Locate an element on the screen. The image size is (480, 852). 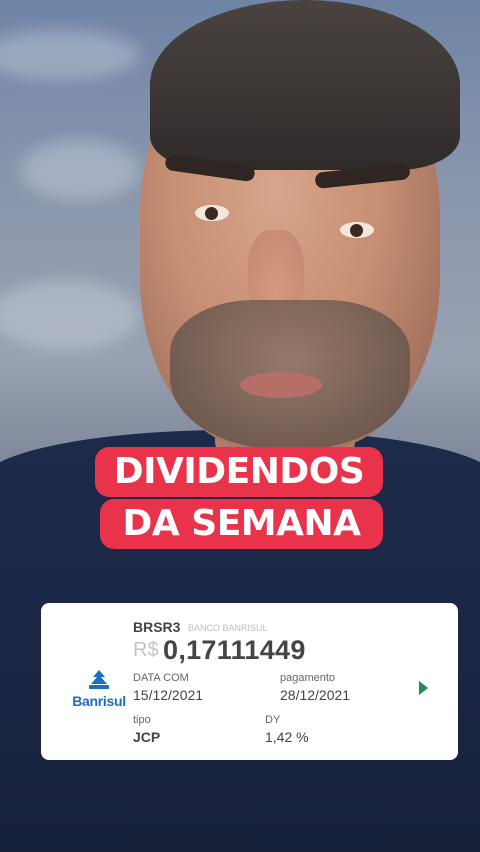
dy-value: 1,42 % is located at coordinates (287, 737).